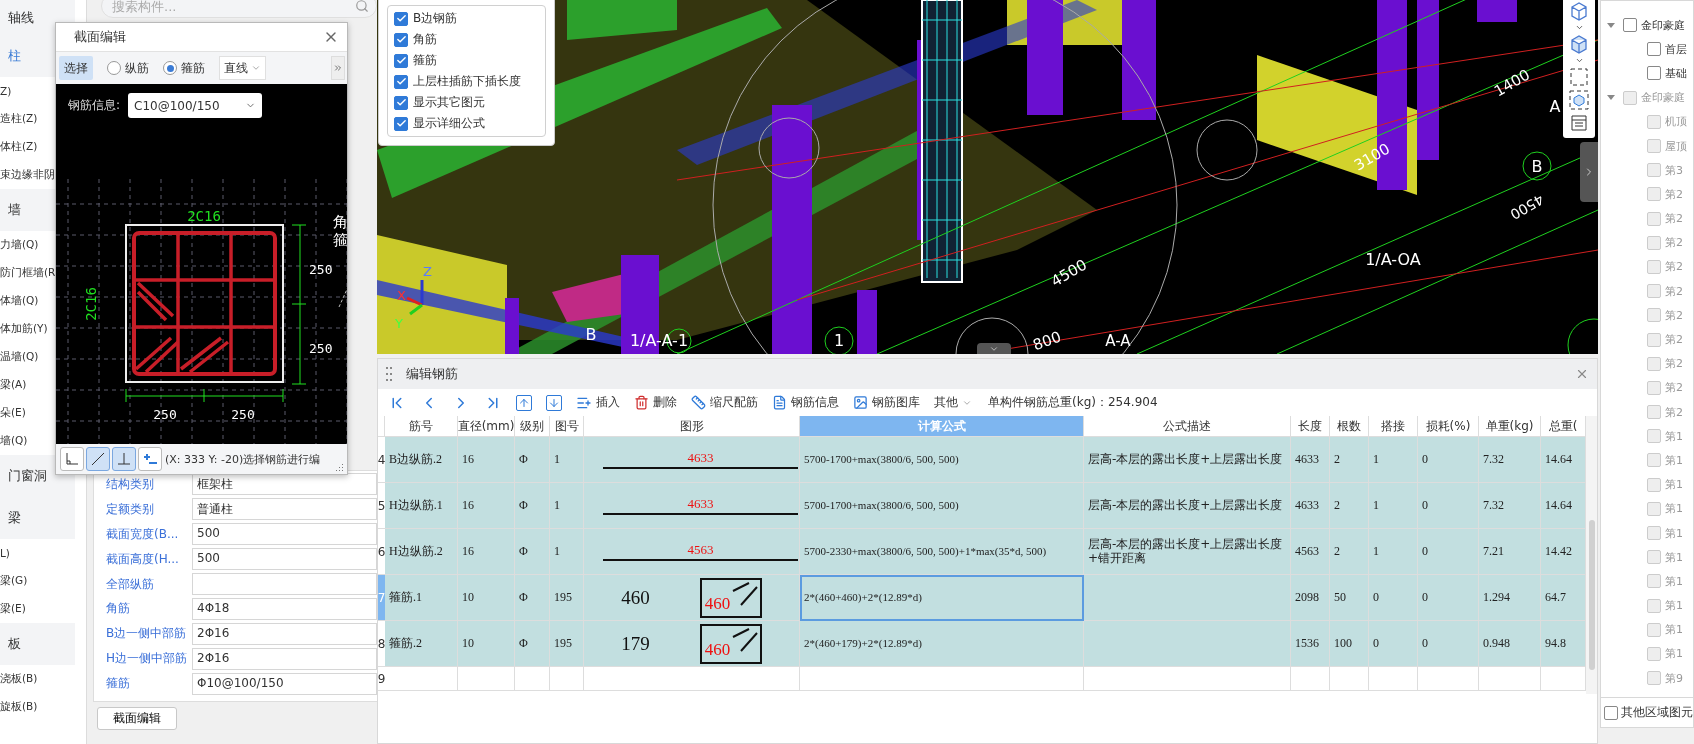  I want to click on toolbar-button: 删除, so click(655, 402).